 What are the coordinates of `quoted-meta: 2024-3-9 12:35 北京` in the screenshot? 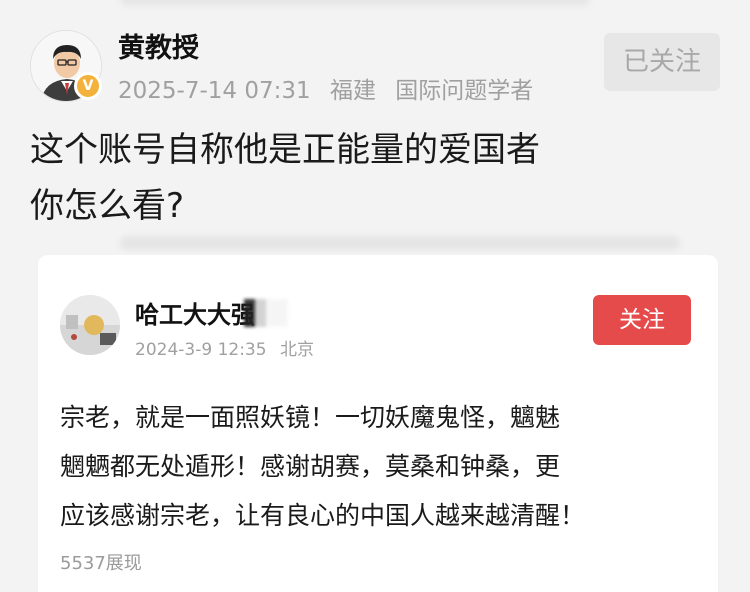 It's located at (228, 347).